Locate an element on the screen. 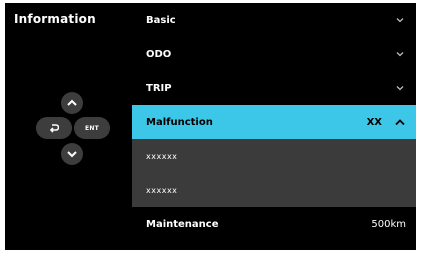  menu-item-label: Basic is located at coordinates (161, 20).